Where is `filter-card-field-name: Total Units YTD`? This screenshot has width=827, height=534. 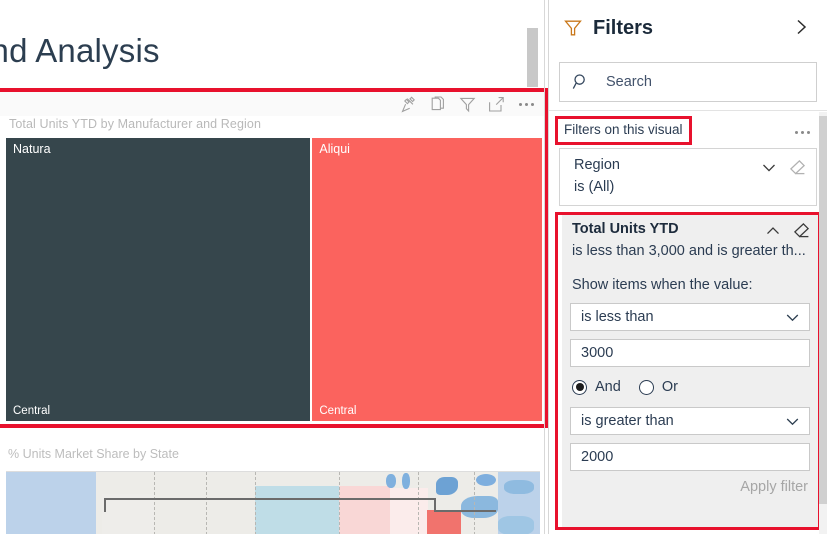 filter-card-field-name: Total Units YTD is located at coordinates (625, 229).